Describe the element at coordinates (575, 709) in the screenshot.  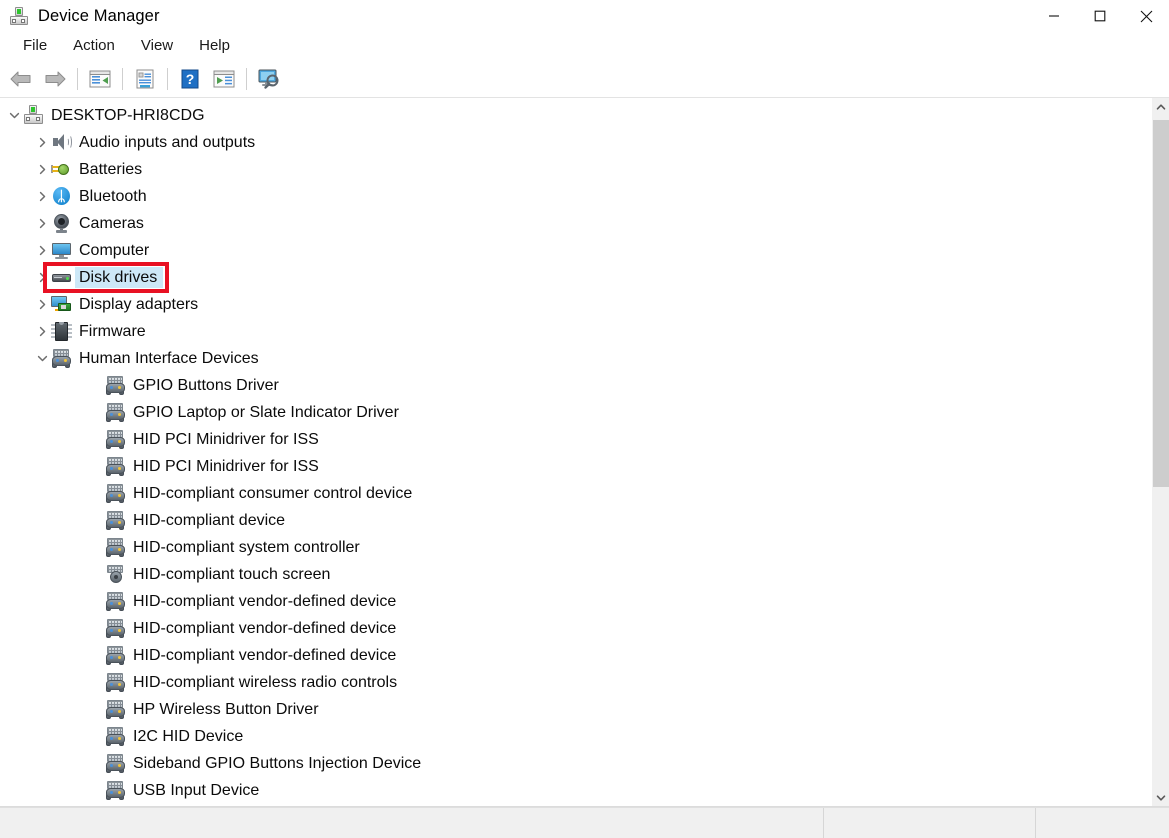
I see `tree-item: HP Wireless Button Driver` at that location.